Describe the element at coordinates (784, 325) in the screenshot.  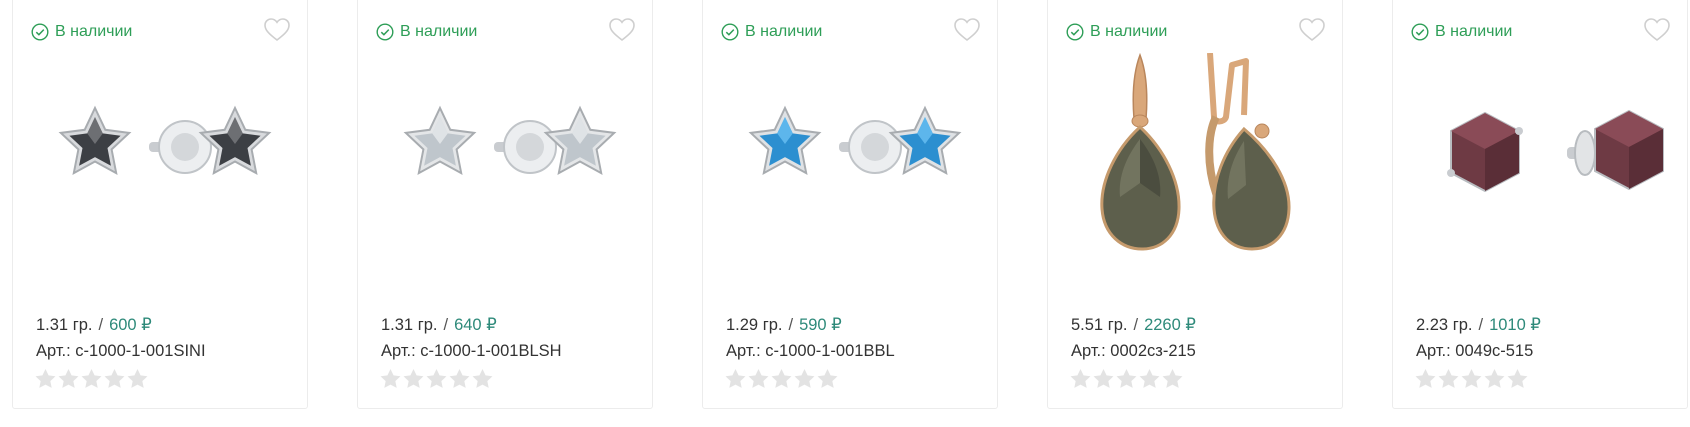
I see `price-line: 1.29 гр. / 590 ₽` at that location.